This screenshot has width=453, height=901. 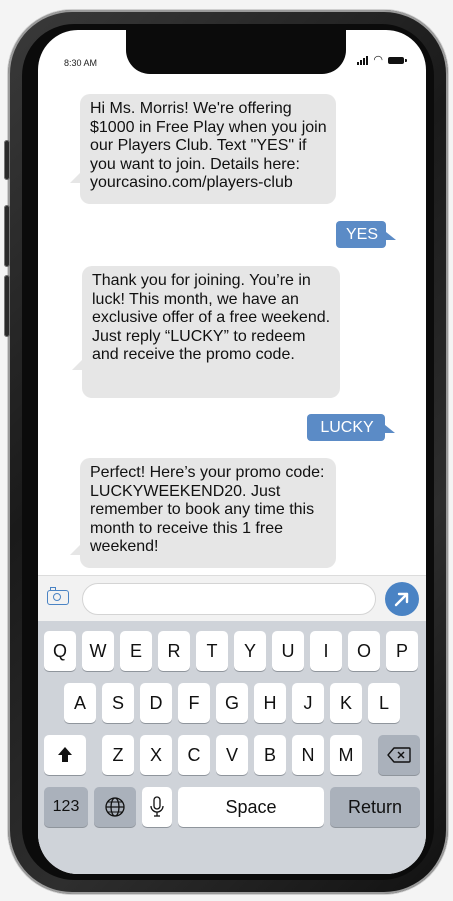 I want to click on message-outgoing: LUCKY, so click(x=346, y=427).